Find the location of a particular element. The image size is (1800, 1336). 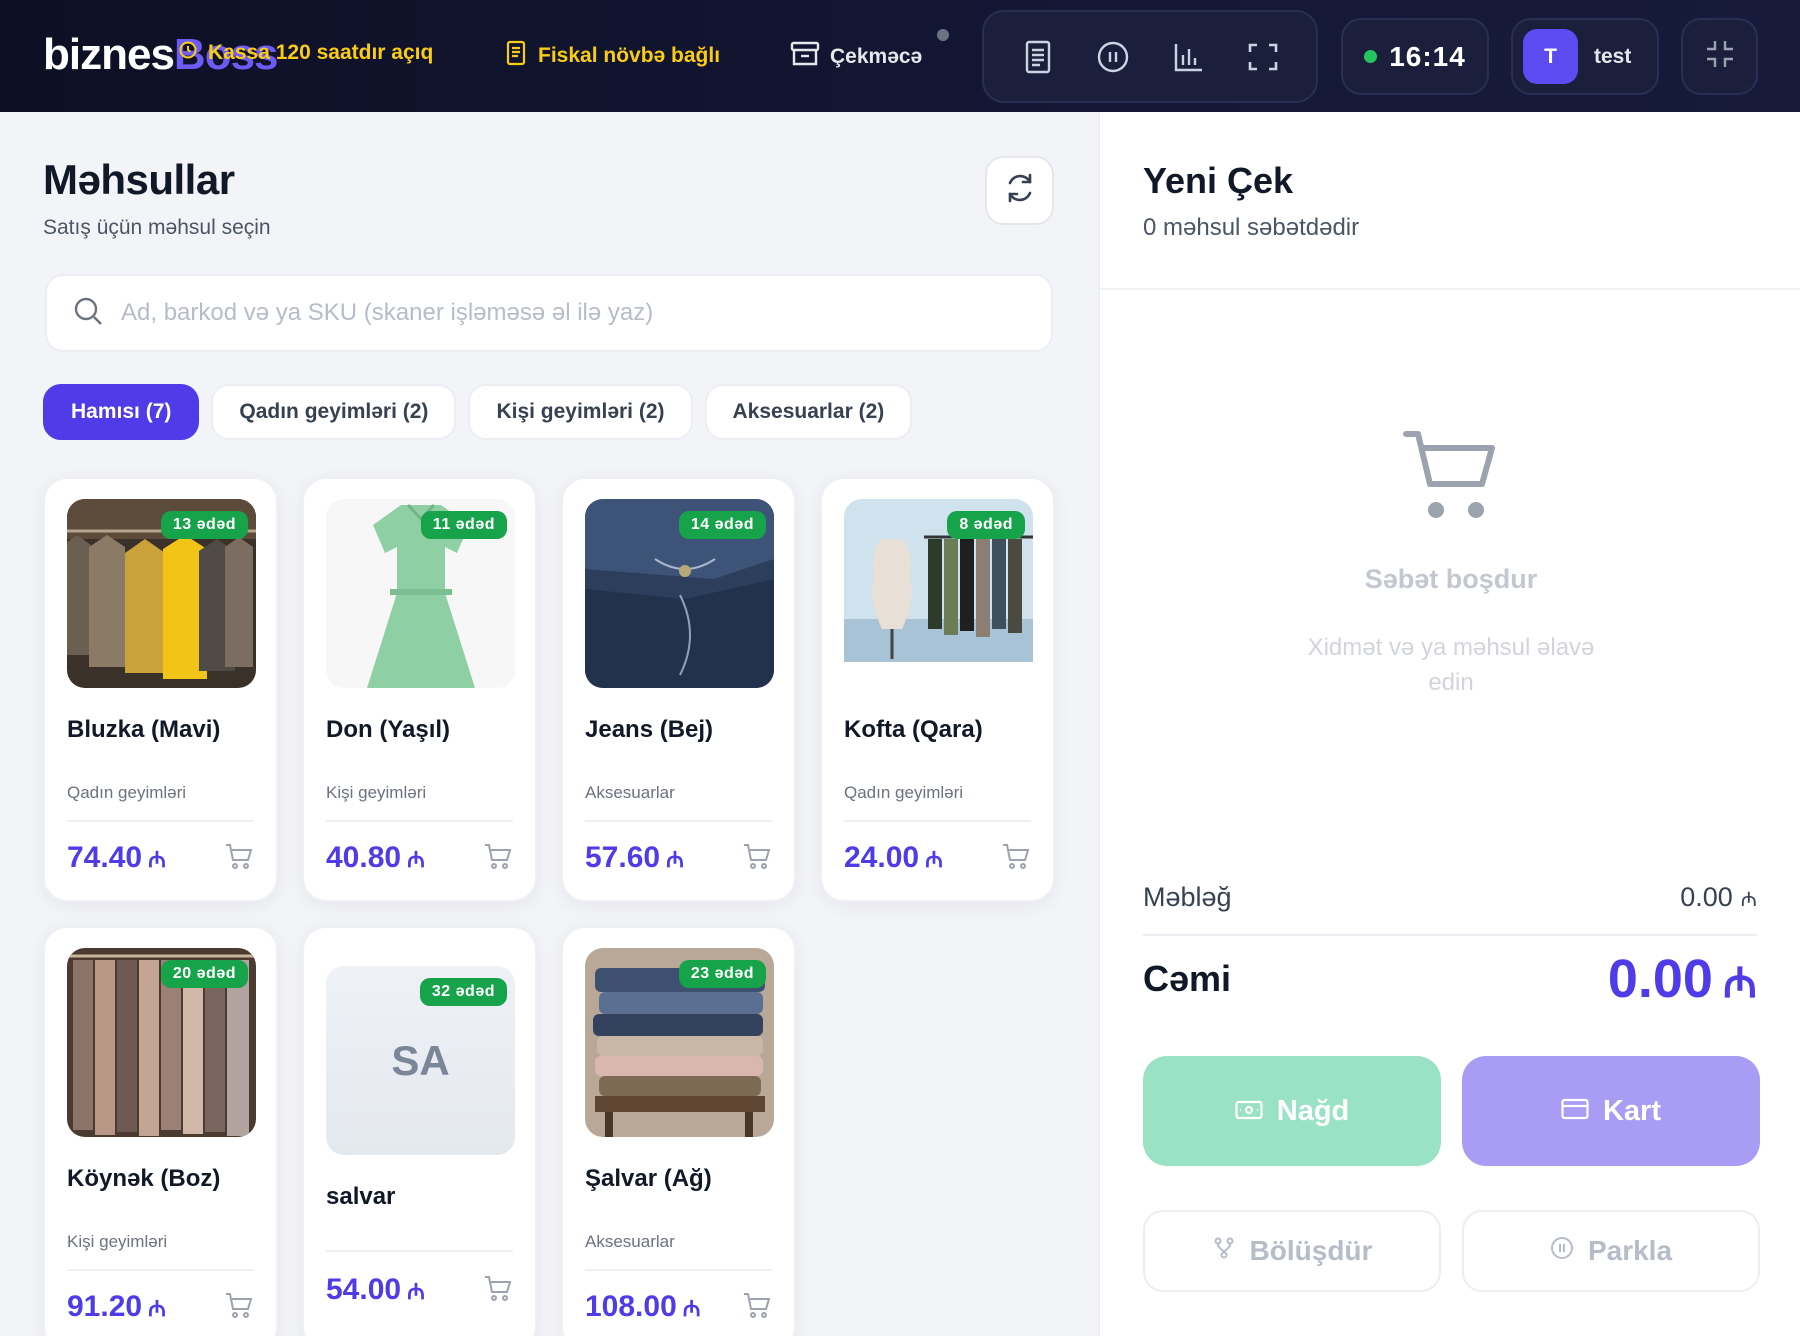

exit-fullscreen-button is located at coordinates (1719, 56).